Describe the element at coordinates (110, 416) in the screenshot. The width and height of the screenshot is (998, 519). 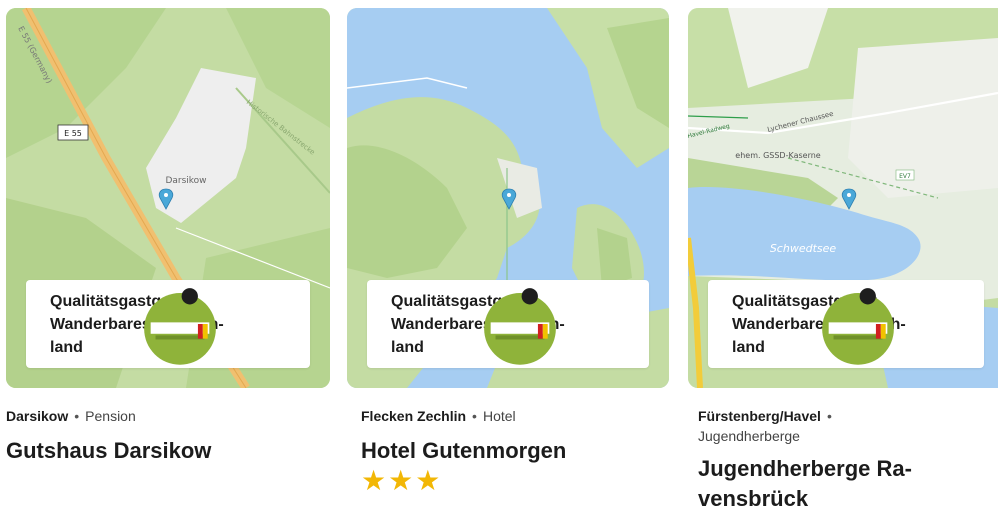
I see `card-type: Pension` at that location.